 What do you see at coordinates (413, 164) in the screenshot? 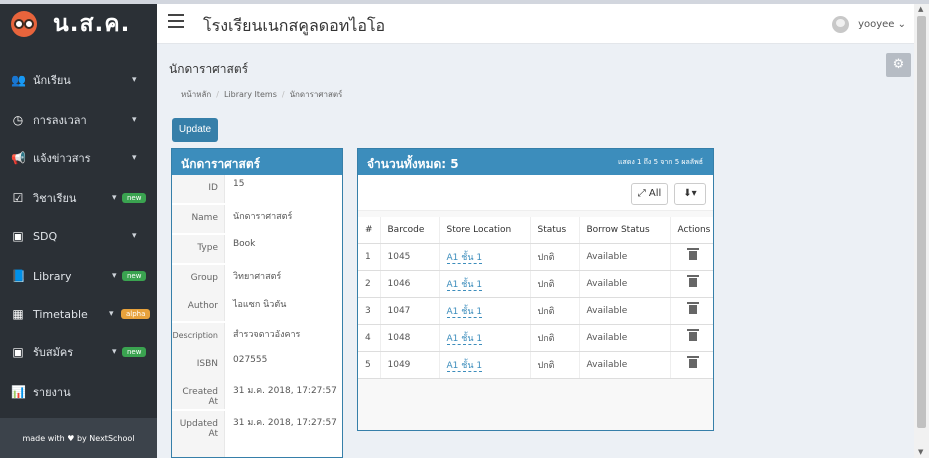
I see `copies-total: จำนวนทั้งหมด: 5` at bounding box center [413, 164].